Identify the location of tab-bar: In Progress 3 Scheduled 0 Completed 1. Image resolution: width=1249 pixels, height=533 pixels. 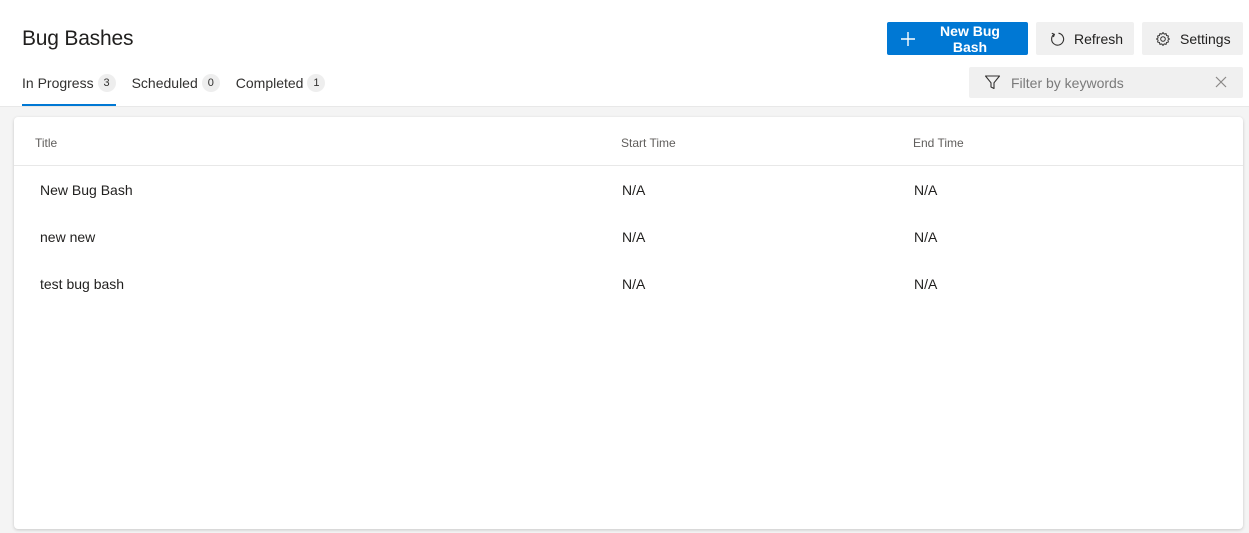
(181, 88).